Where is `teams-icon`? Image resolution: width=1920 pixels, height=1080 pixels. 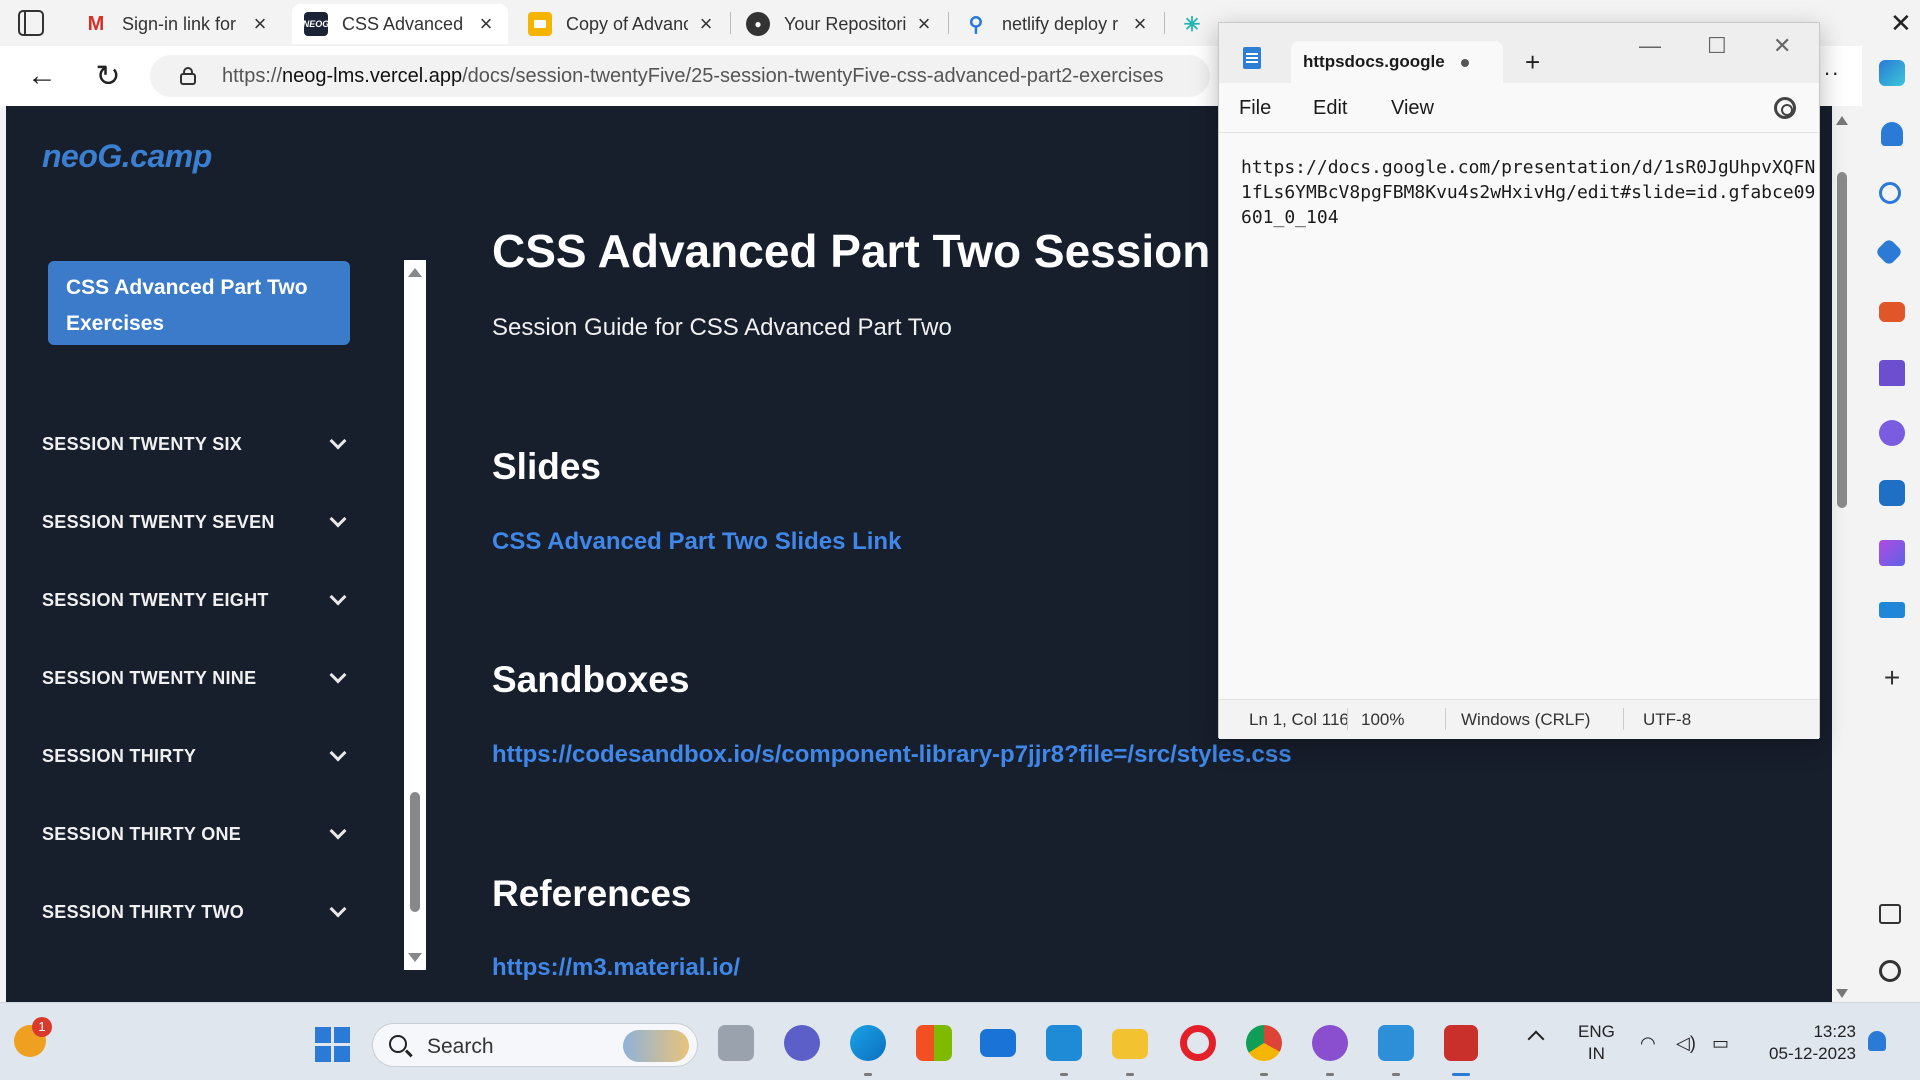 teams-icon is located at coordinates (802, 1043).